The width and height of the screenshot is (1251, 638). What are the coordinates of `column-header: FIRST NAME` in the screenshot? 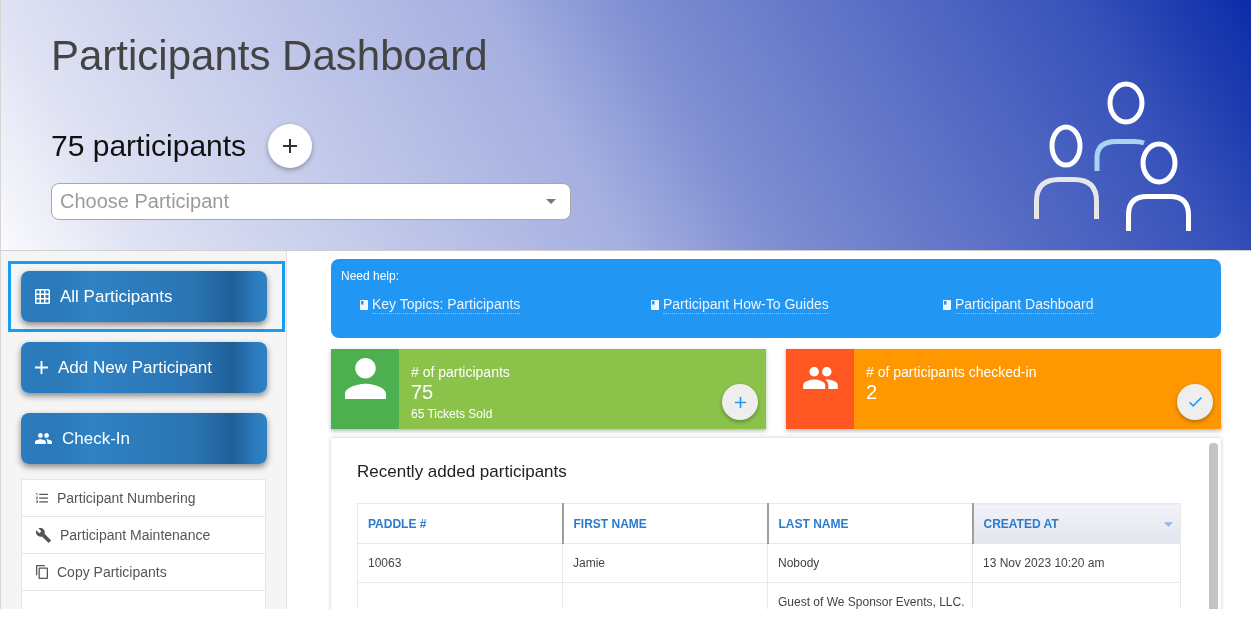 It's located at (665, 523).